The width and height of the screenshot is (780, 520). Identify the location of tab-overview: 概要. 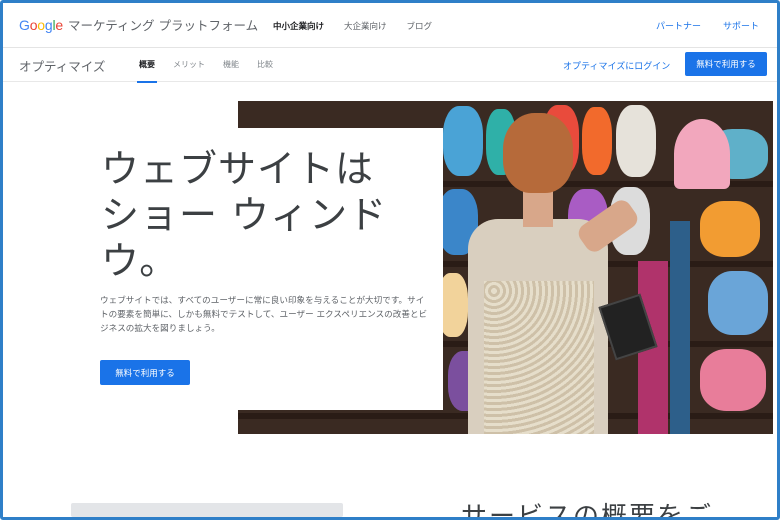
(147, 71).